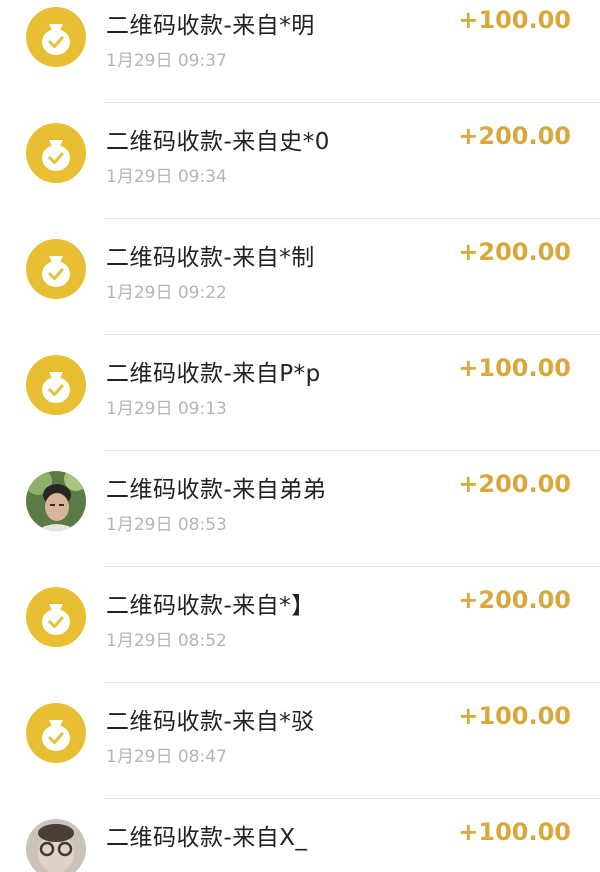 The height and width of the screenshot is (872, 600). I want to click on transaction-row: 二维码收款-来自*驳 1月29日 08:47 +100.00, so click(300, 741).